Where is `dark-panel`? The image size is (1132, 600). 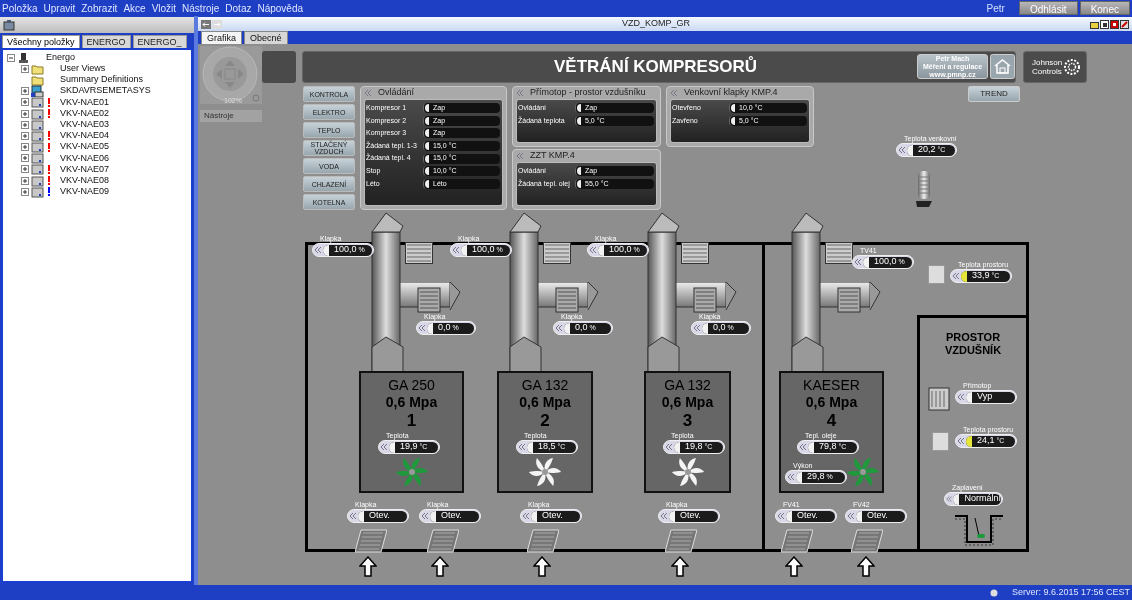
dark-panel is located at coordinates (279, 67).